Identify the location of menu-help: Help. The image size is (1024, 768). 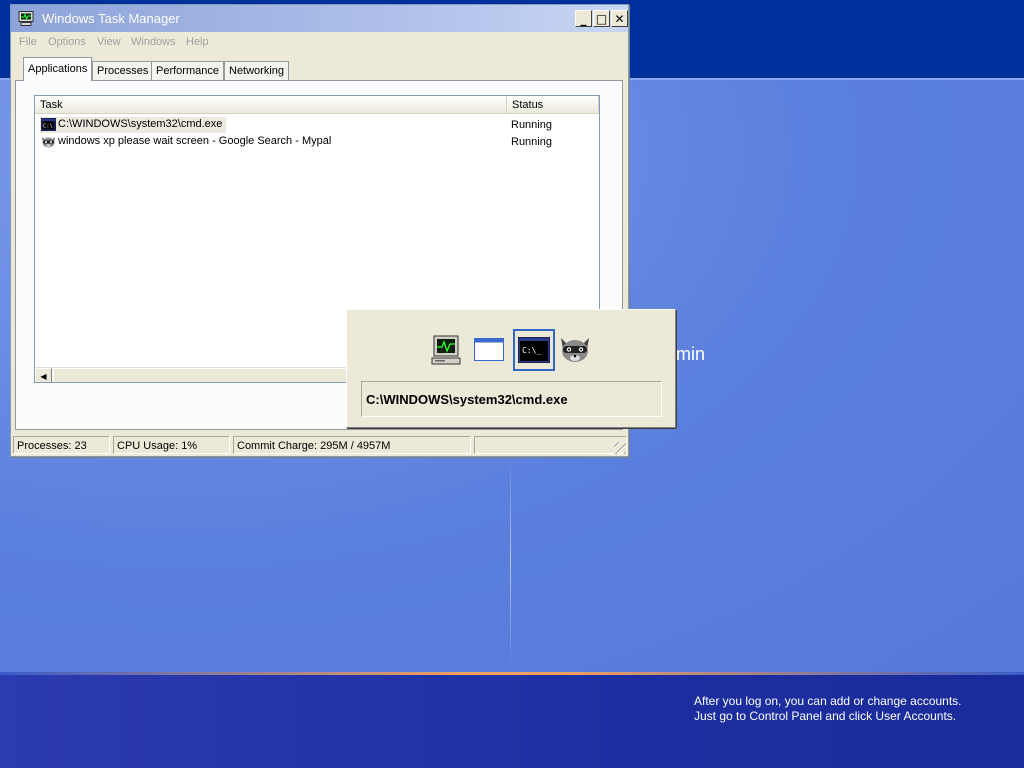
(197, 42).